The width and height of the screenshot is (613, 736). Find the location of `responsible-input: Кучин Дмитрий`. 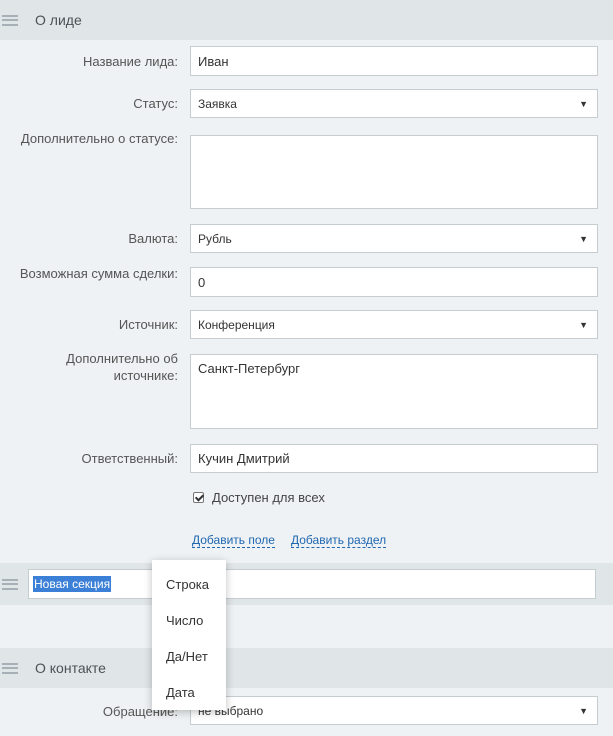

responsible-input: Кучин Дмитрий is located at coordinates (394, 458).